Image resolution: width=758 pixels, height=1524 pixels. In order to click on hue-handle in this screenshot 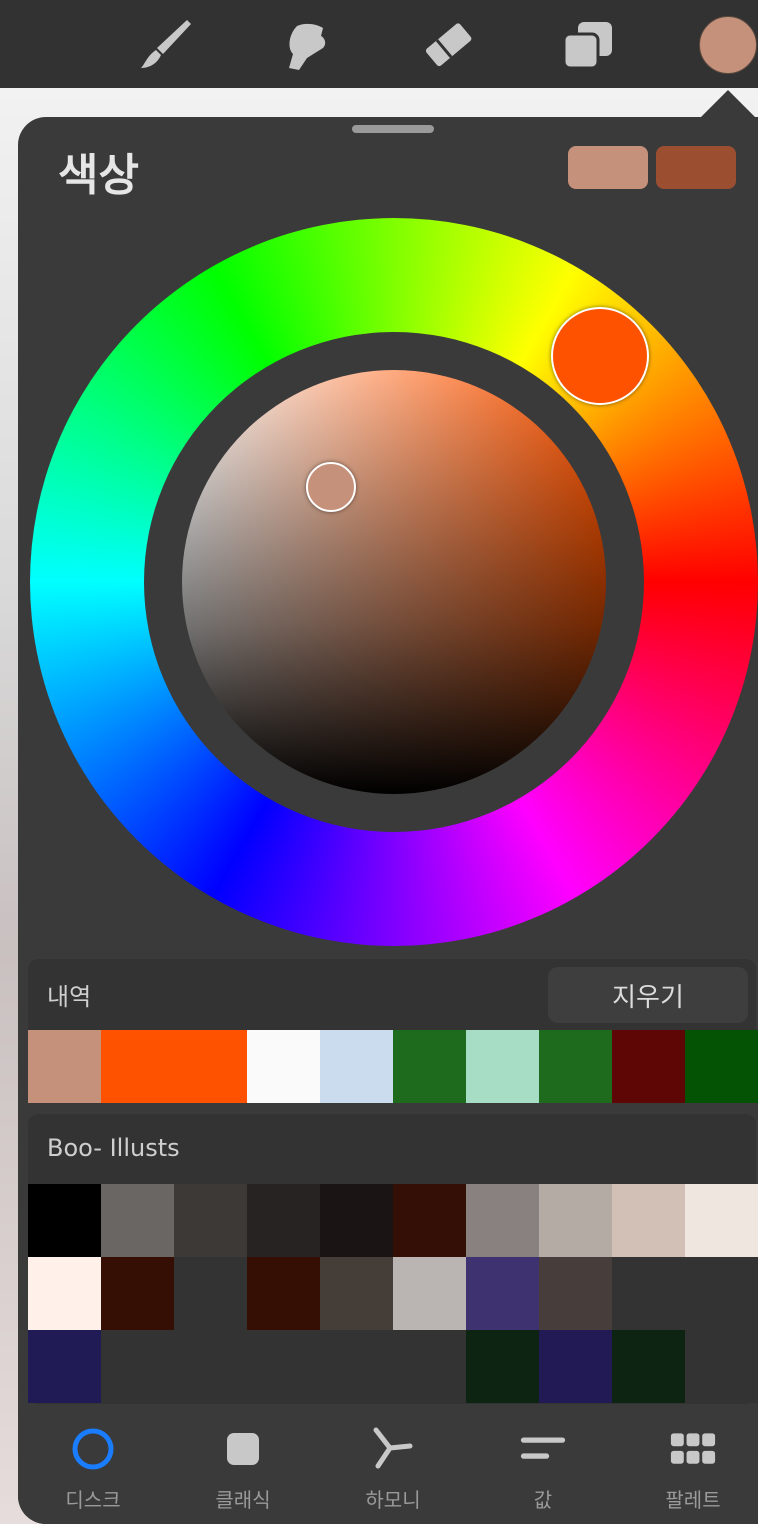, I will do `click(600, 356)`.